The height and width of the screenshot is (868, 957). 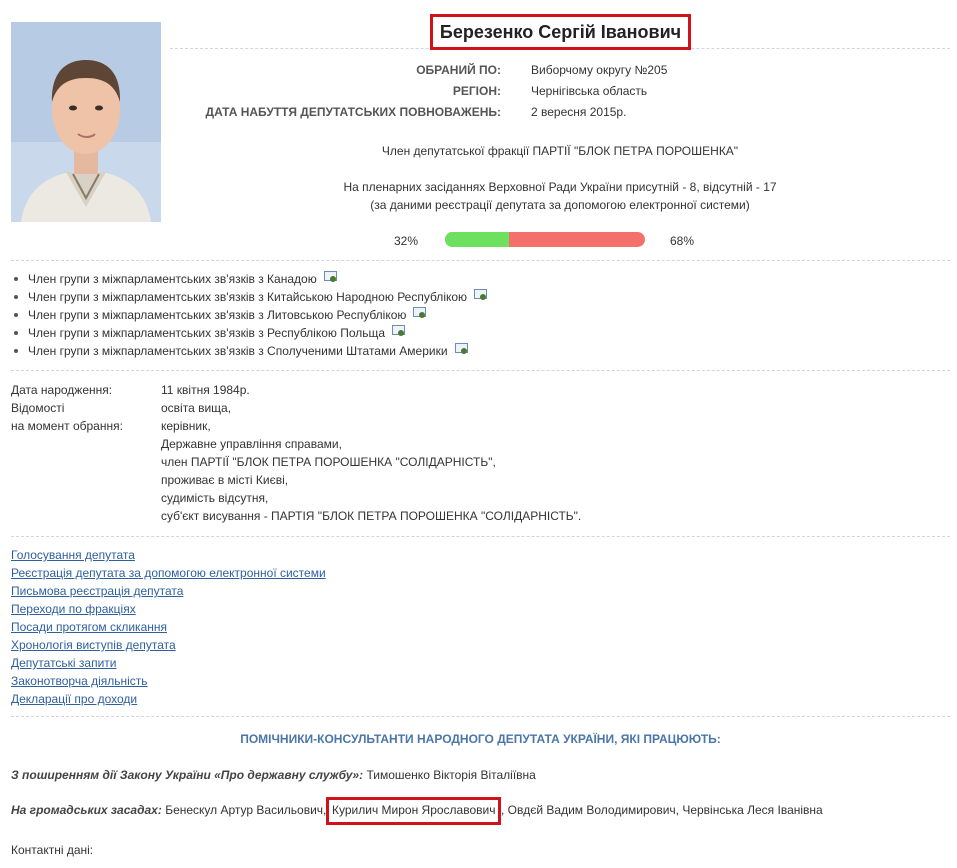 What do you see at coordinates (353, 112) in the screenshot?
I see `mandate-date-label: ДАТА НАБУТТЯ ДЕПУТАТСЬКИХ ПОВНОВАЖЕНЬ:` at bounding box center [353, 112].